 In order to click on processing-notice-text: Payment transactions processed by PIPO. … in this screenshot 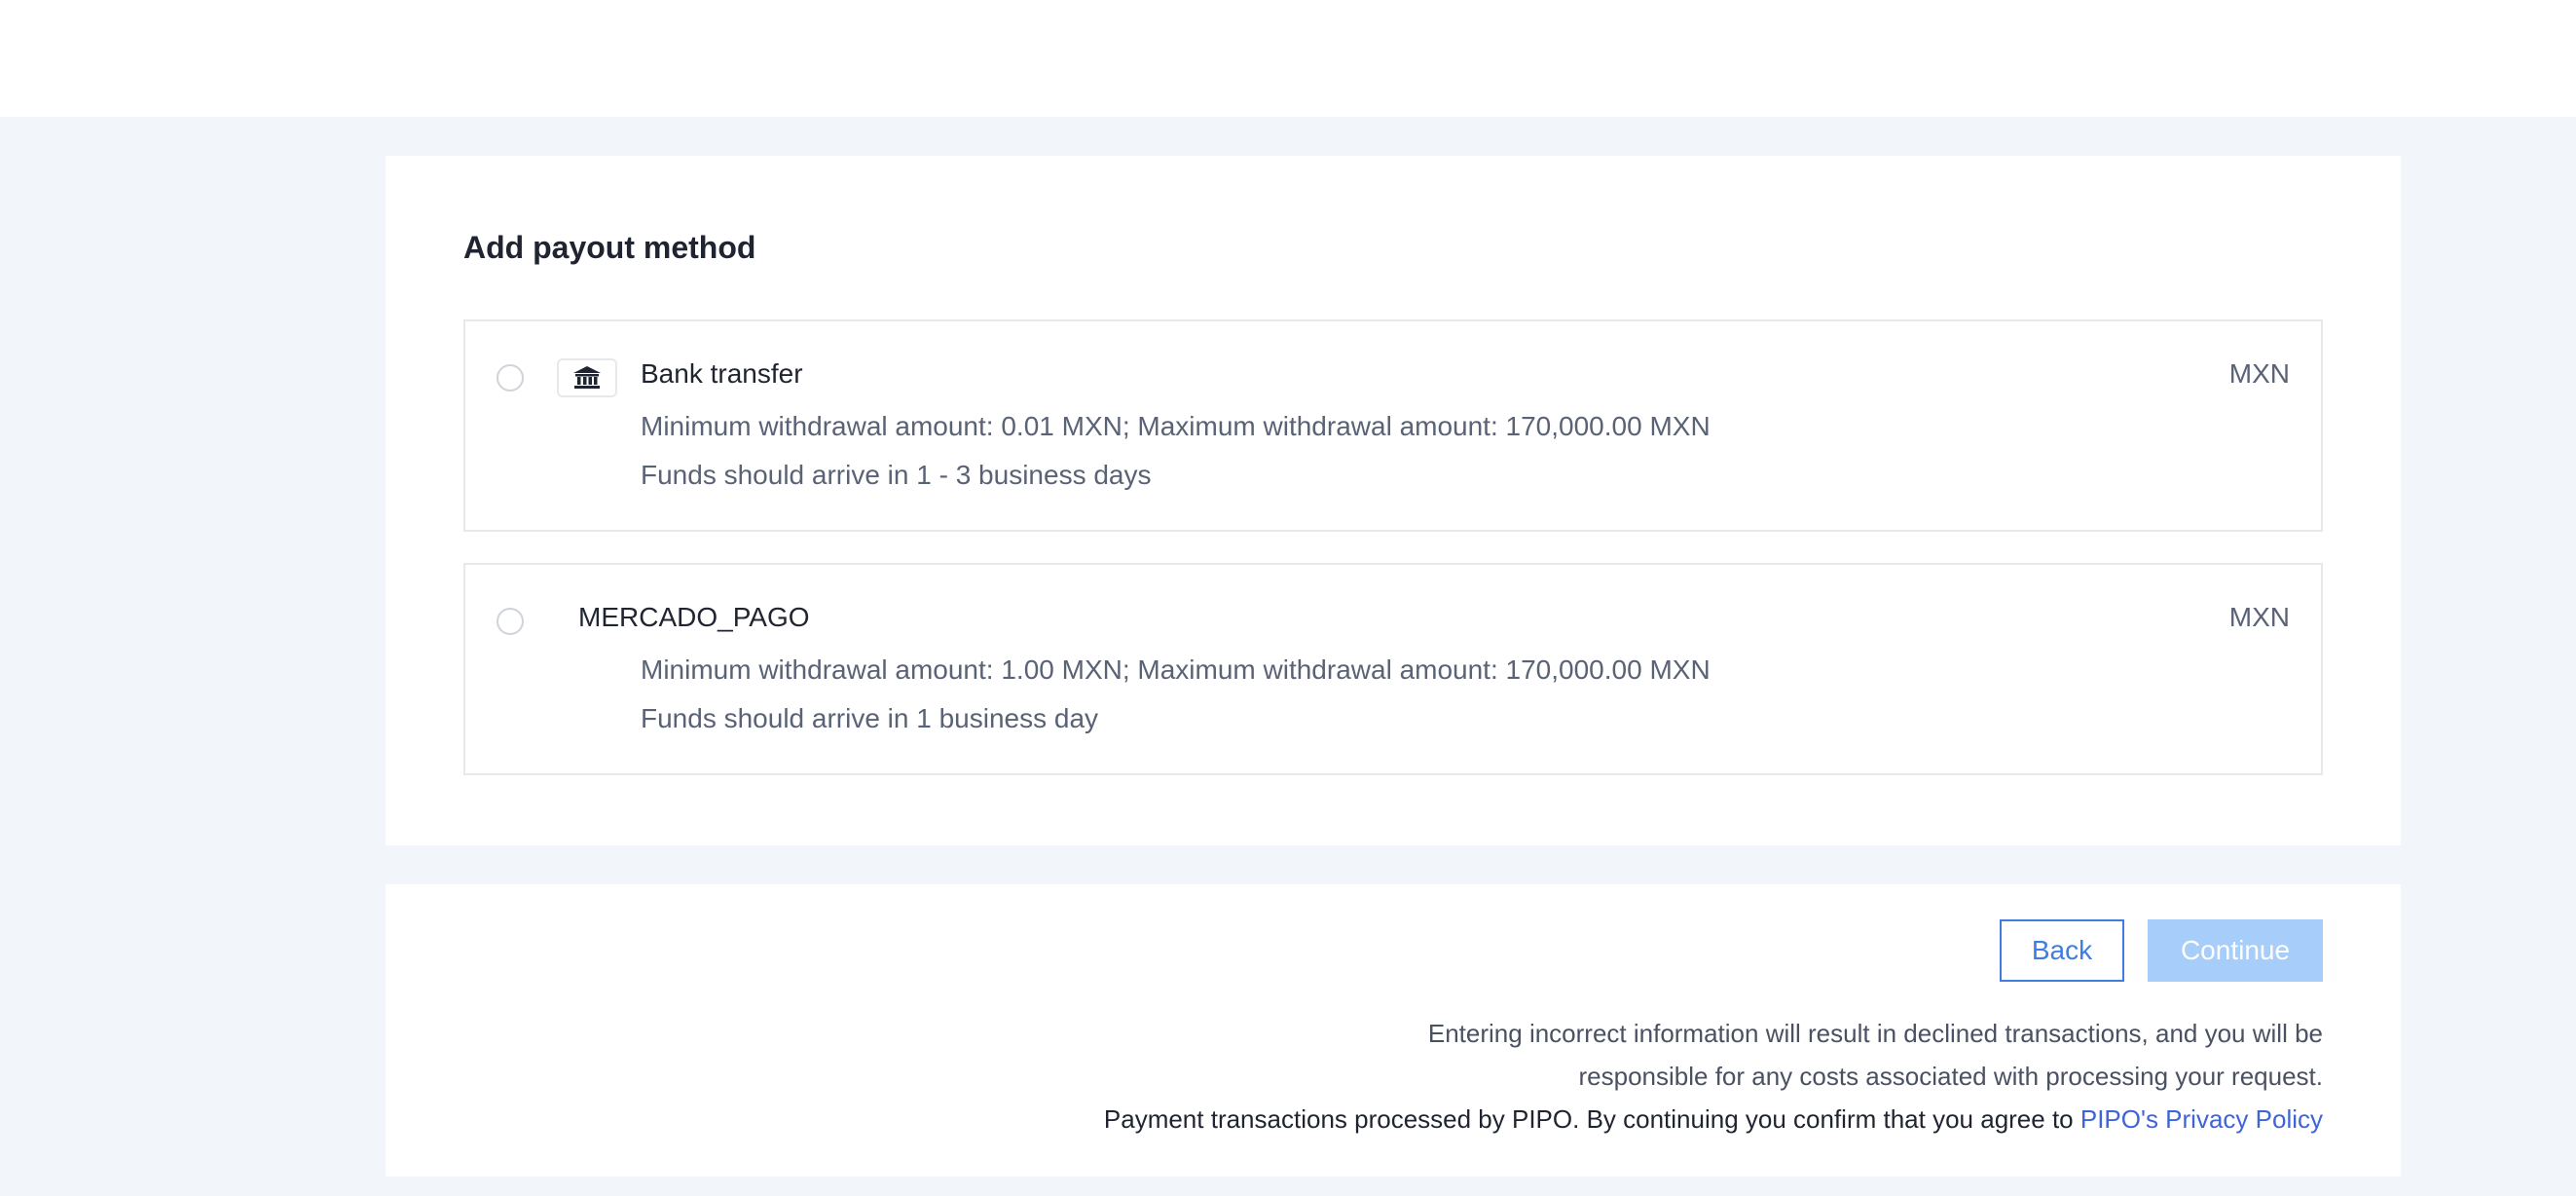, I will do `click(1591, 1119)`.